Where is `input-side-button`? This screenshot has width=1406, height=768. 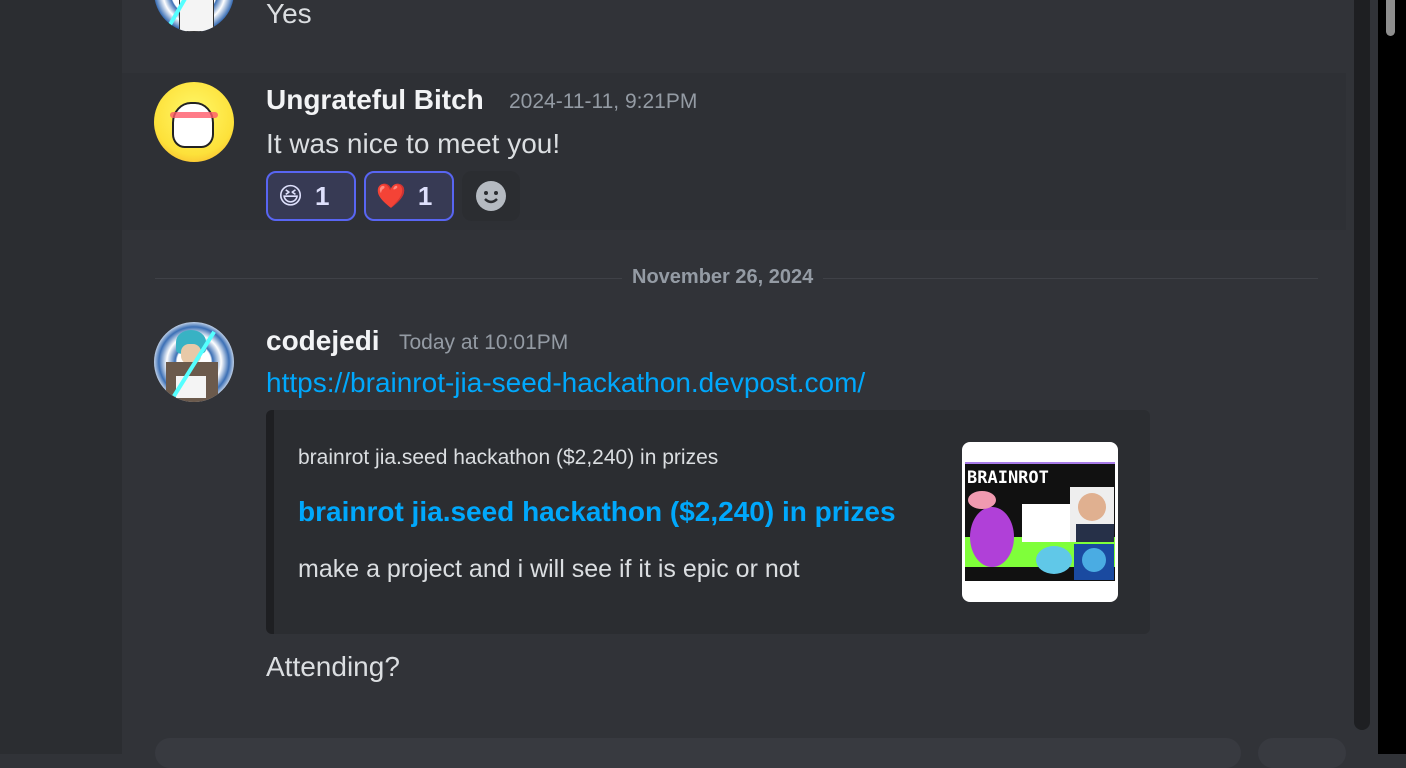
input-side-button is located at coordinates (1302, 753).